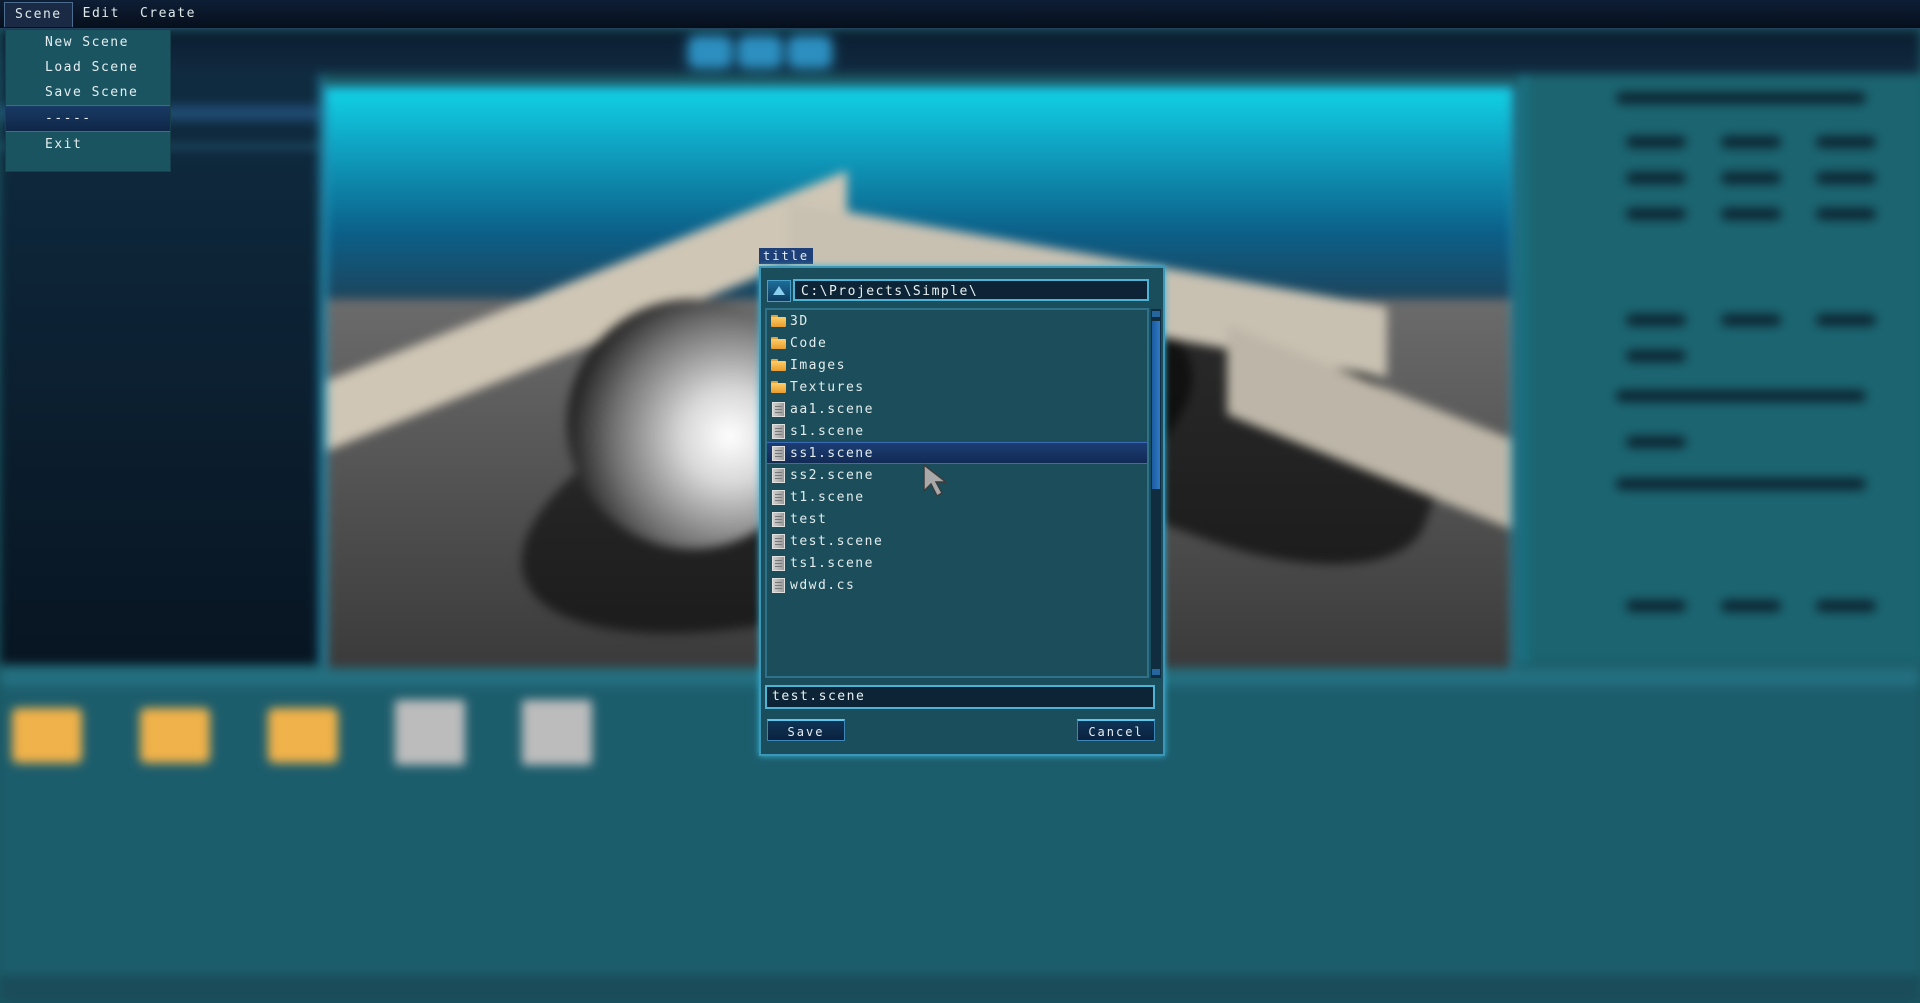  What do you see at coordinates (960, 52) in the screenshot?
I see `toolbar` at bounding box center [960, 52].